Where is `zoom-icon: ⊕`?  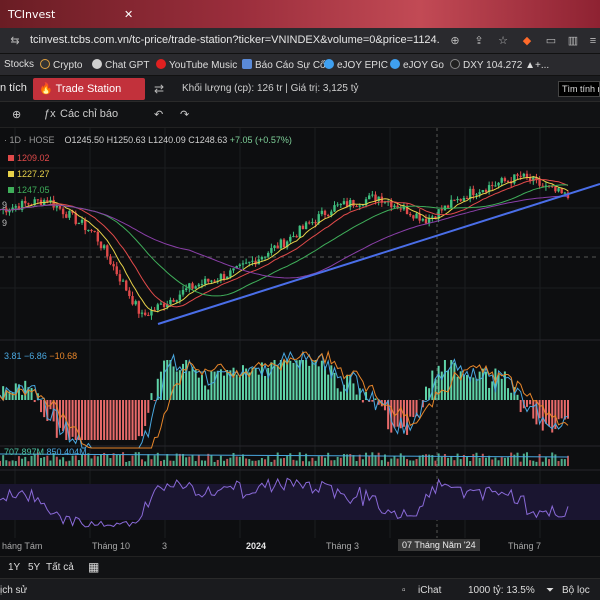 zoom-icon: ⊕ is located at coordinates (455, 41).